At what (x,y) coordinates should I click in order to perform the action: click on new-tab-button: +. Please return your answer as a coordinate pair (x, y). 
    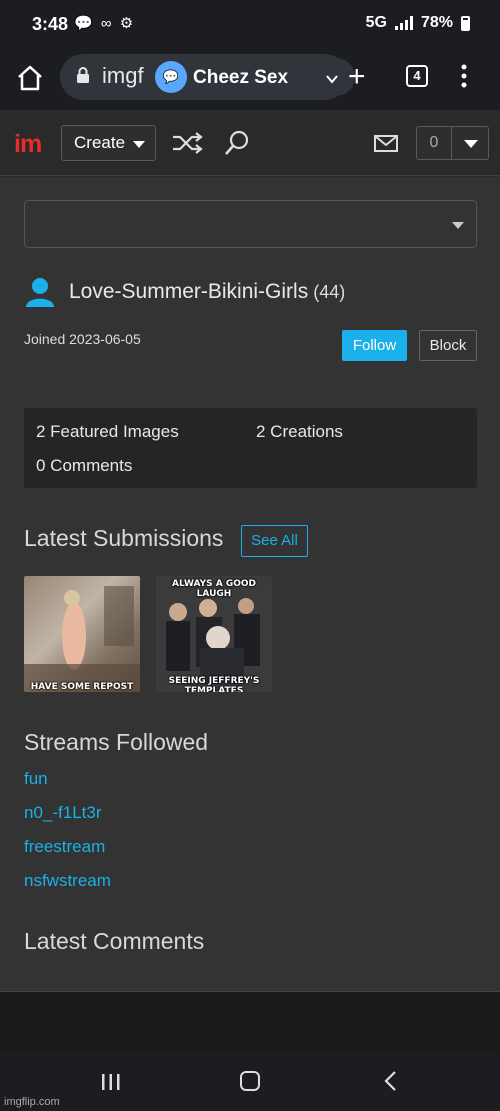
    Looking at the image, I should click on (357, 77).